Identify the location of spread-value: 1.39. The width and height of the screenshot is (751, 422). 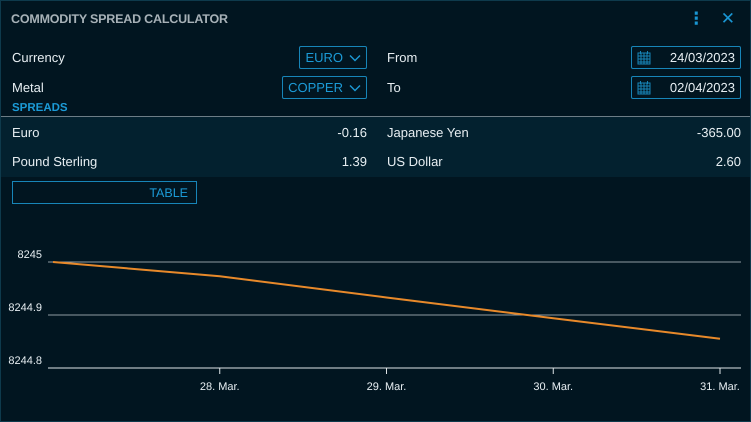
(354, 161).